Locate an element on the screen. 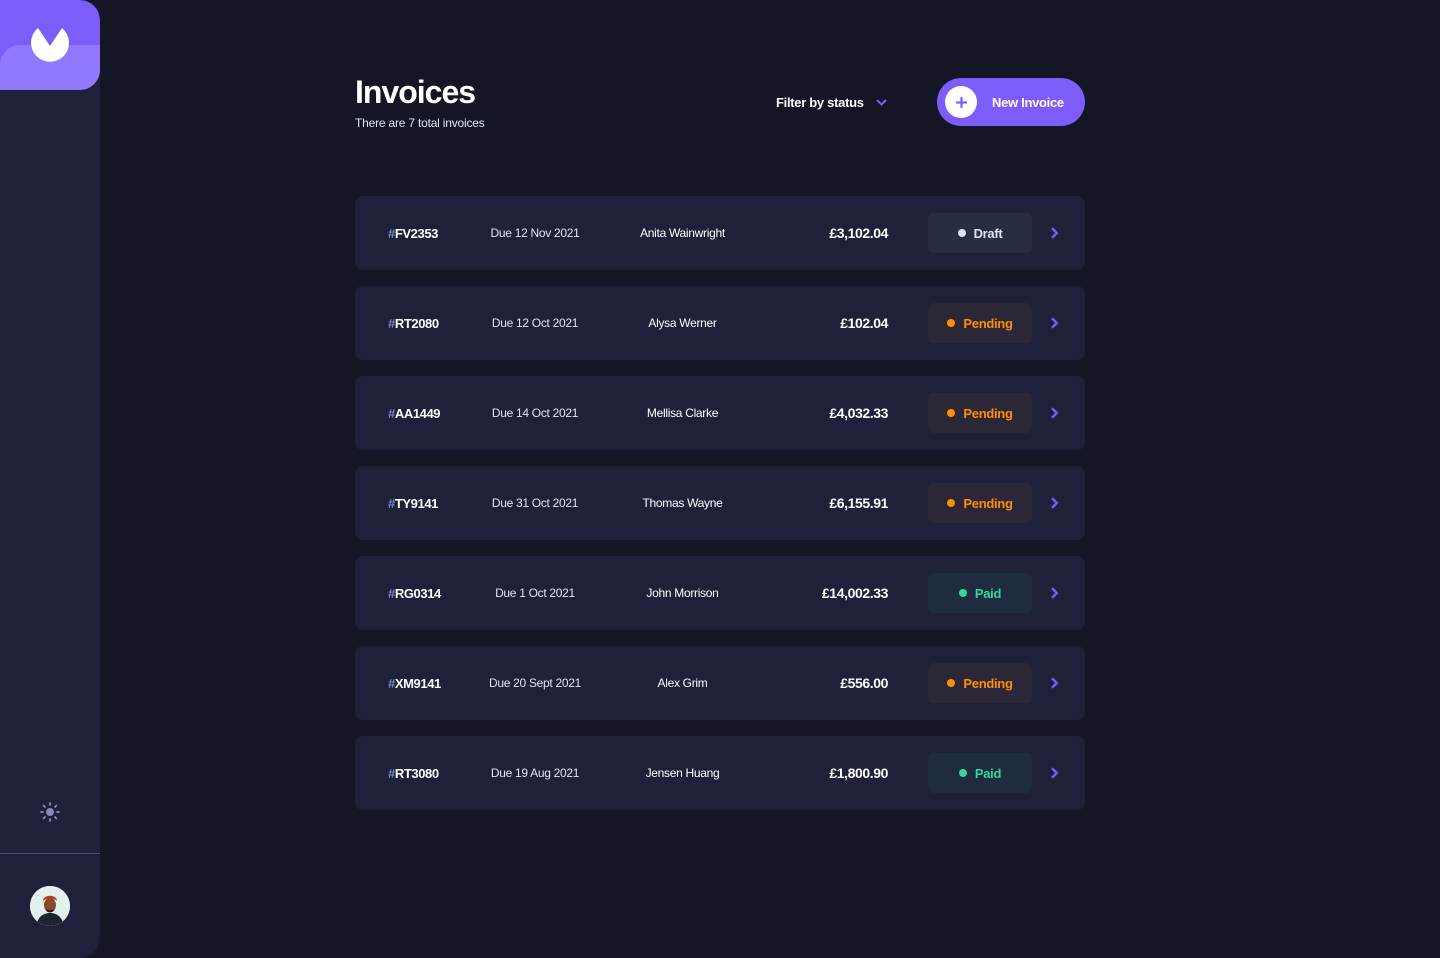 The image size is (1440, 958). invoice-due-date: Due 12 Nov 2021 is located at coordinates (535, 233).